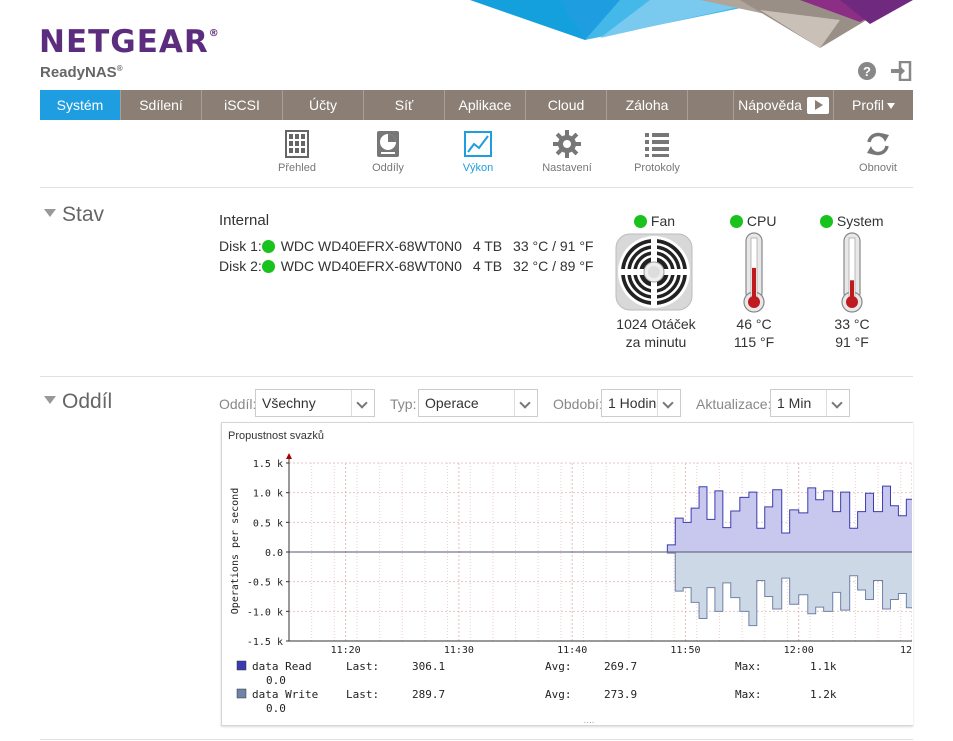 The height and width of the screenshot is (741, 953). I want to click on subnav-overview: Přehled, so click(297, 152).